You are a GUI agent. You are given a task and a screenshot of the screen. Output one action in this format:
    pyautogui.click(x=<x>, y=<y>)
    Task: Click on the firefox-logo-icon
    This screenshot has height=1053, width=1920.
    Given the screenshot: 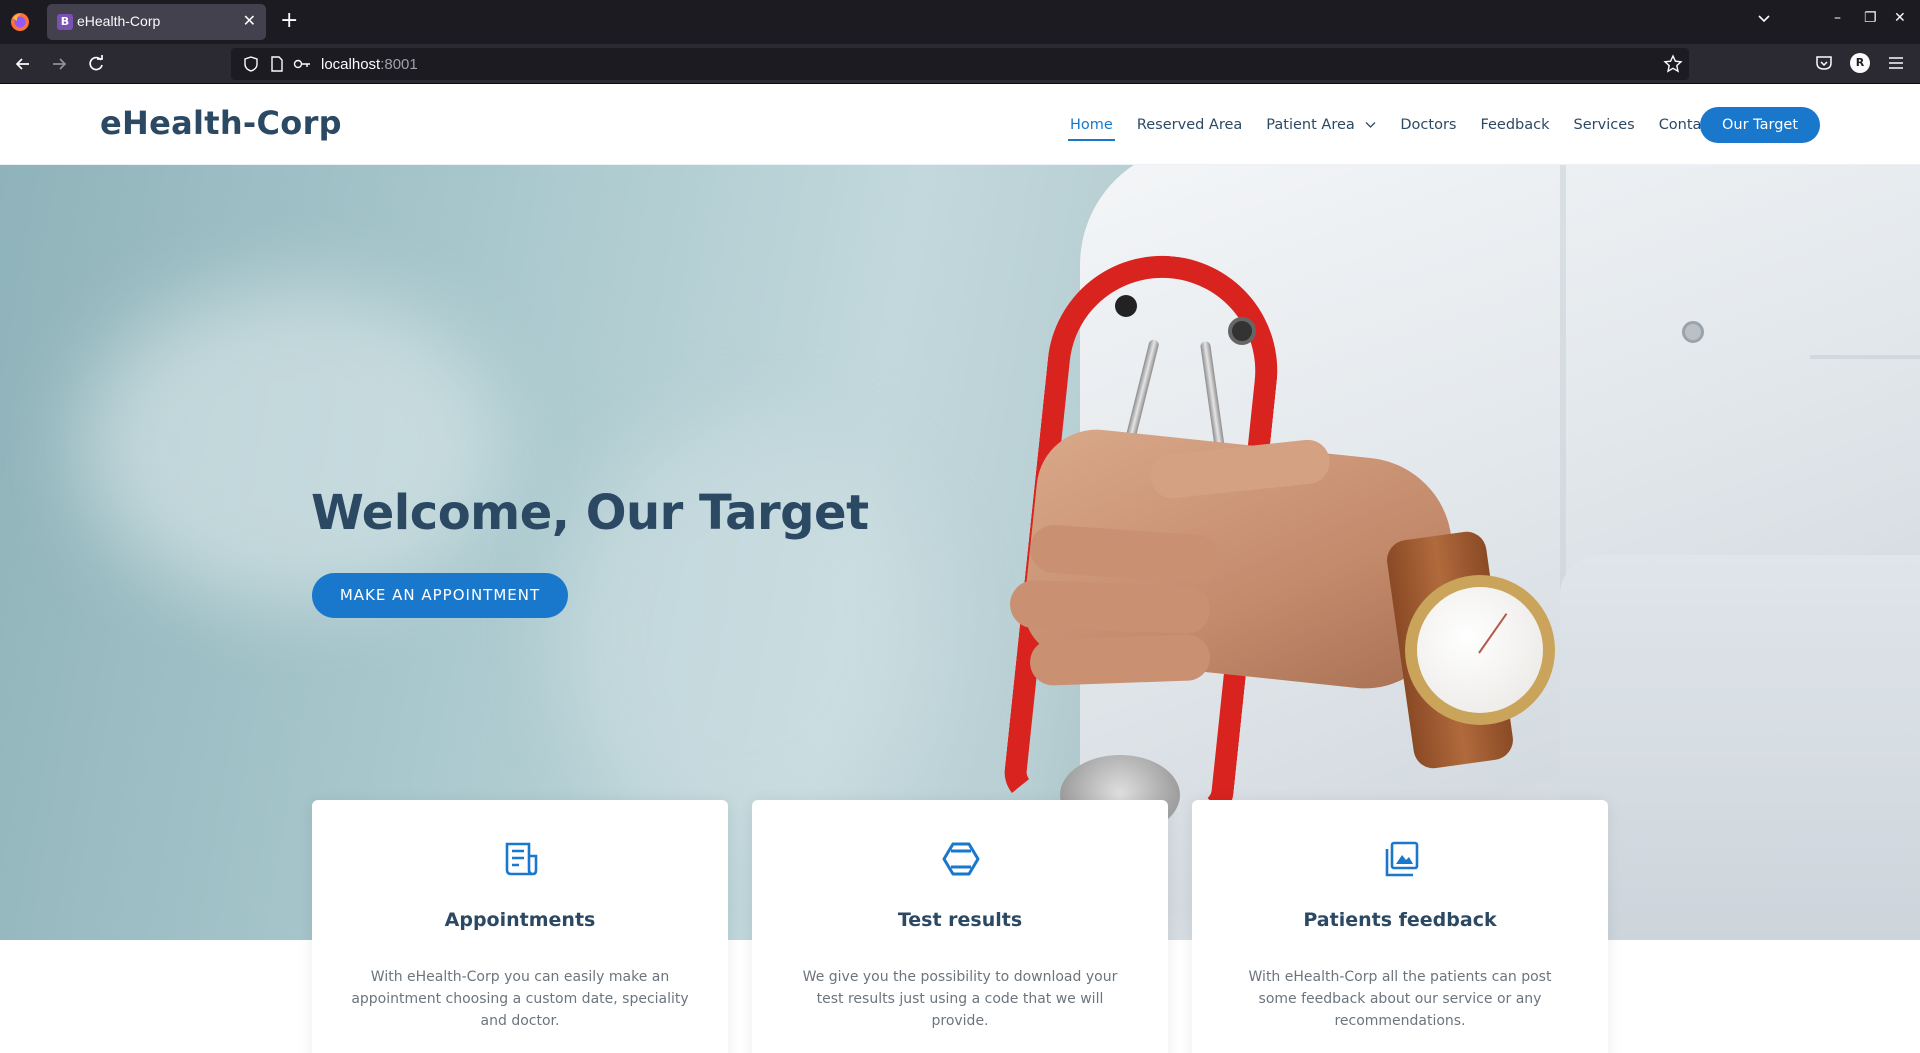 What is the action you would take?
    pyautogui.click(x=20, y=22)
    